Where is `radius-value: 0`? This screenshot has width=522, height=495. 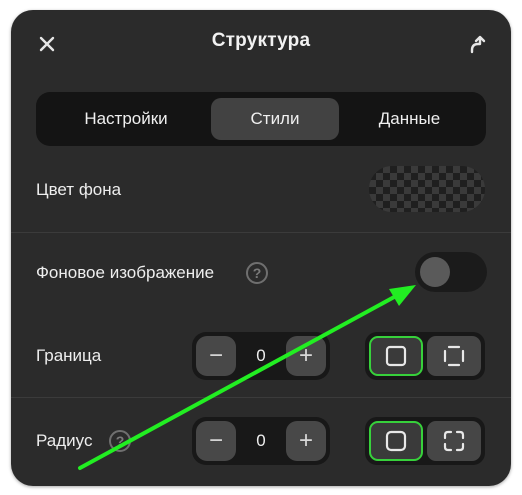
radius-value: 0 is located at coordinates (261, 441).